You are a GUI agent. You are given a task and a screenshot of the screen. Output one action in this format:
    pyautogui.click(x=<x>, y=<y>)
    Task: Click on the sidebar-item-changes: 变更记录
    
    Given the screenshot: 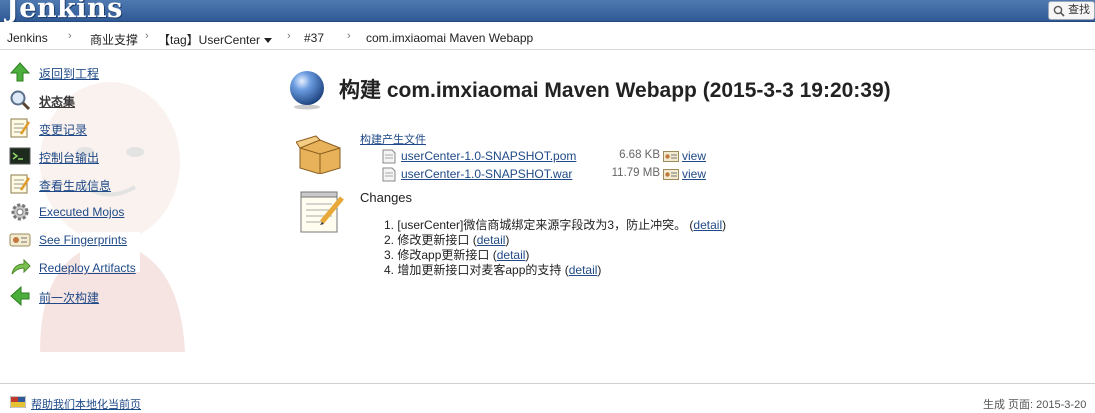 What is the action you would take?
    pyautogui.click(x=123, y=128)
    